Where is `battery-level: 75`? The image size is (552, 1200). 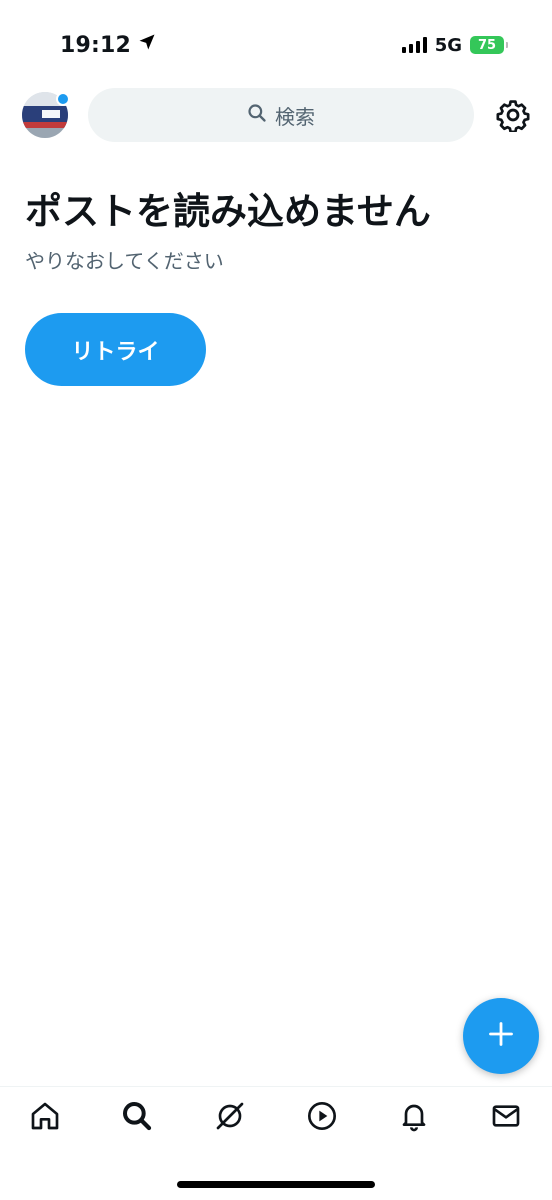 battery-level: 75 is located at coordinates (487, 45).